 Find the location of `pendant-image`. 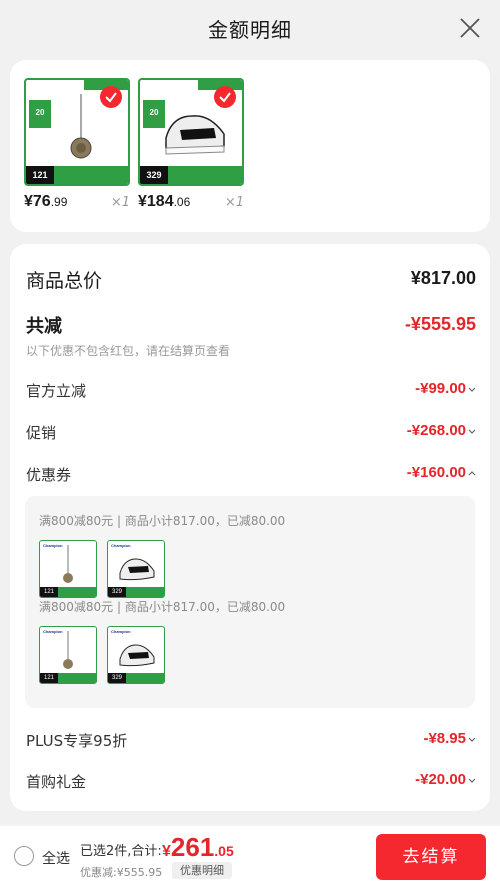

pendant-image is located at coordinates (81, 126).